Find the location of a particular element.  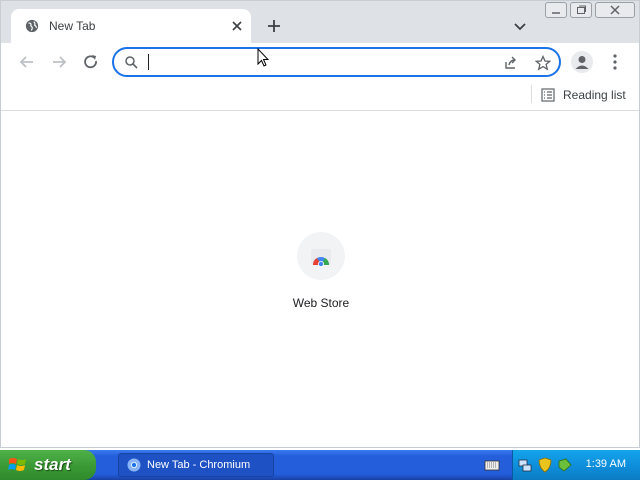

web-store-icon is located at coordinates (321, 258).